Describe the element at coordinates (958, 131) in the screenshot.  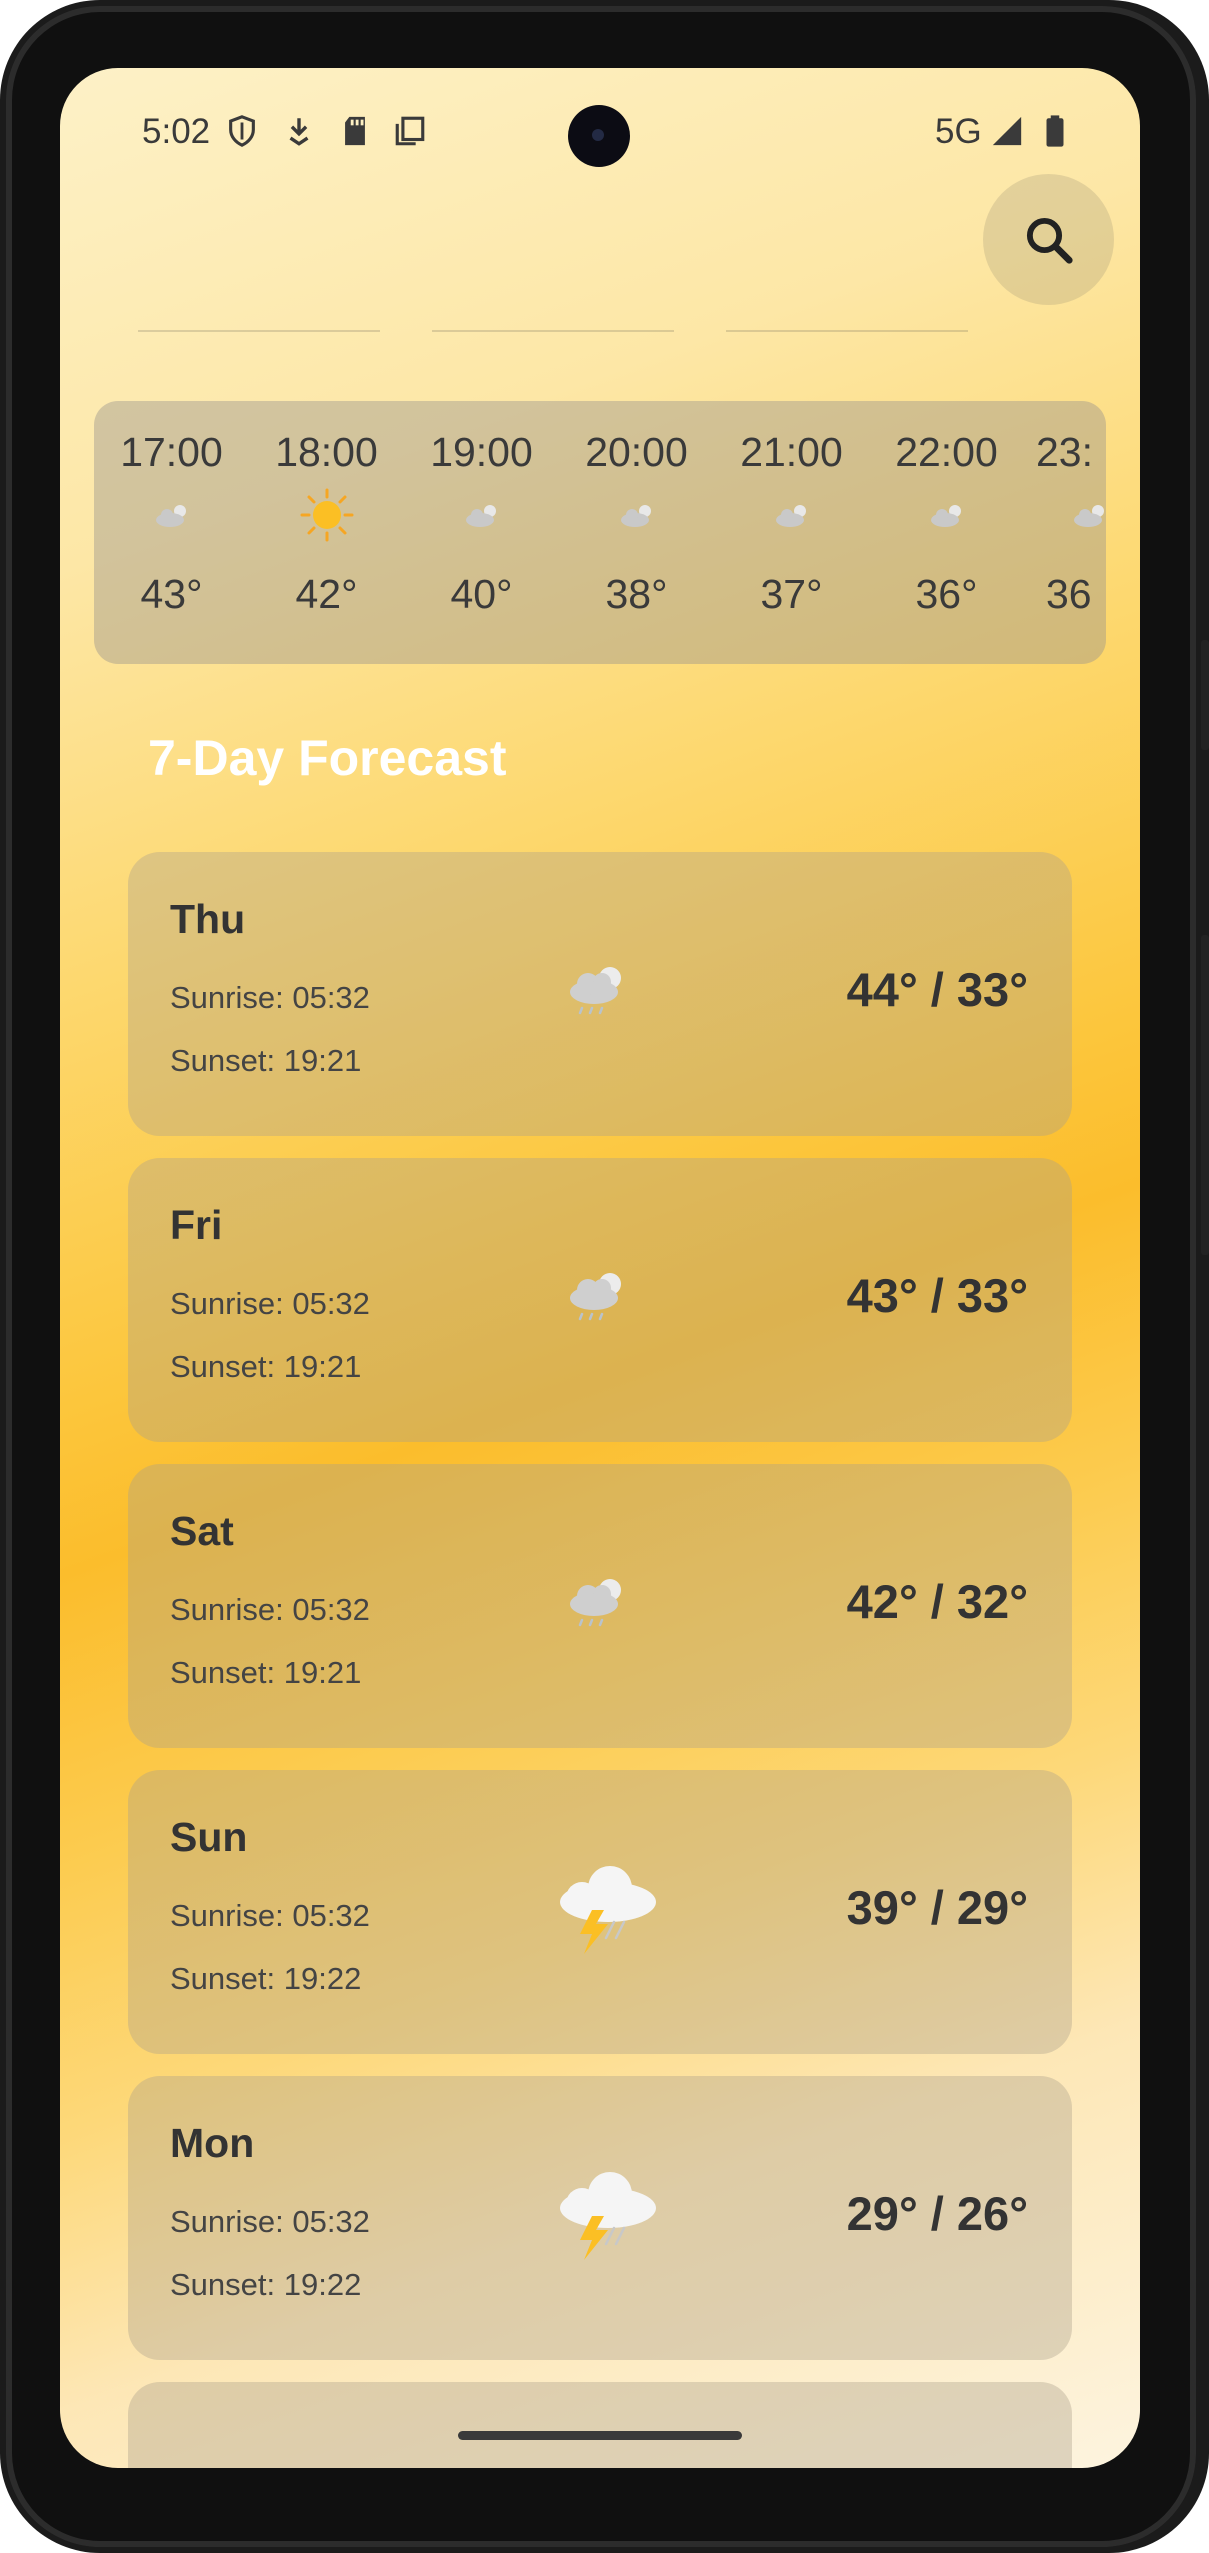
I see `network-label: 5G` at that location.